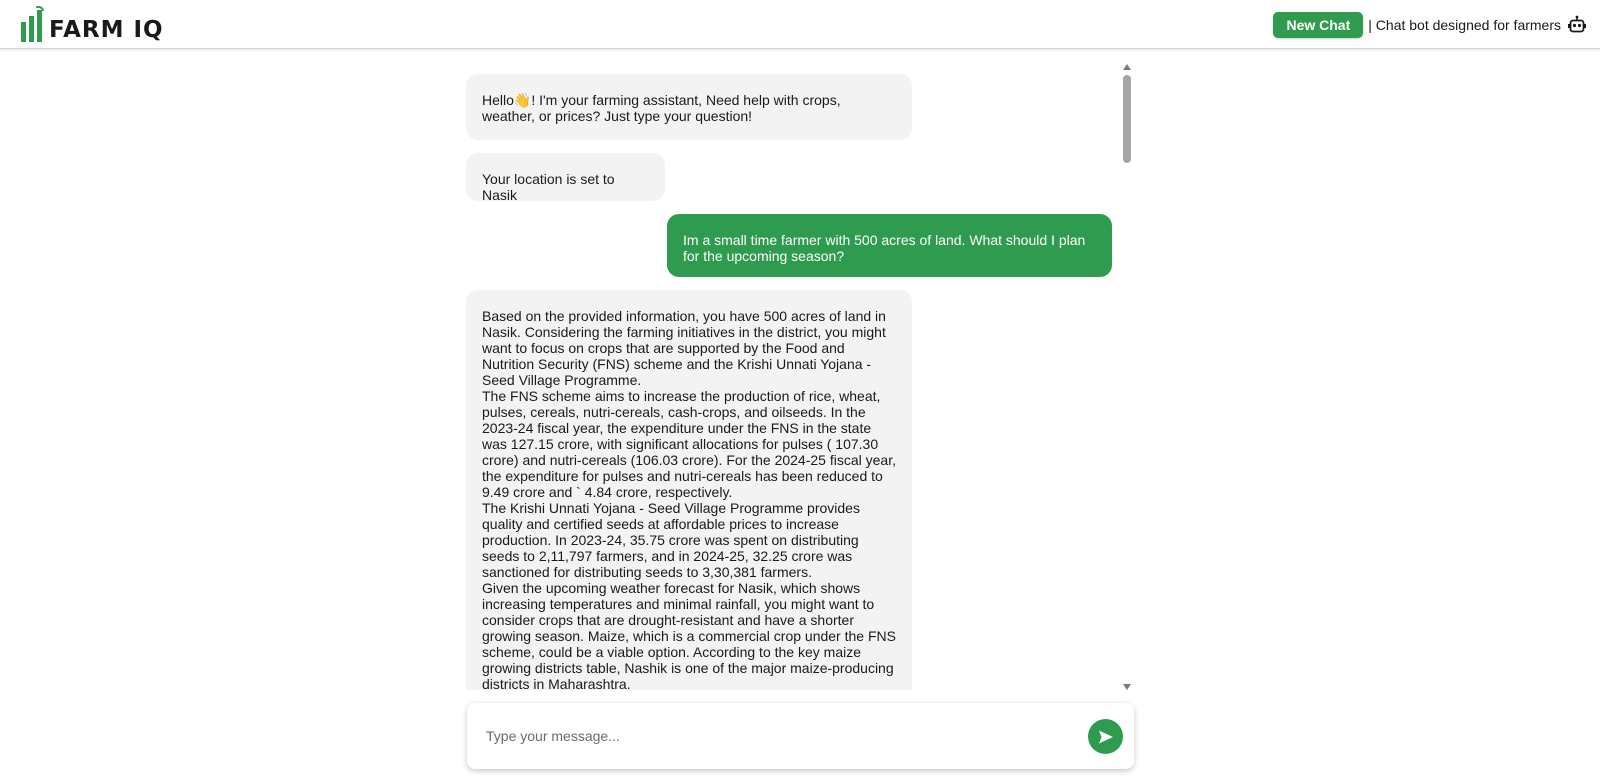 The image size is (1600, 780). I want to click on message-composer, so click(800, 736).